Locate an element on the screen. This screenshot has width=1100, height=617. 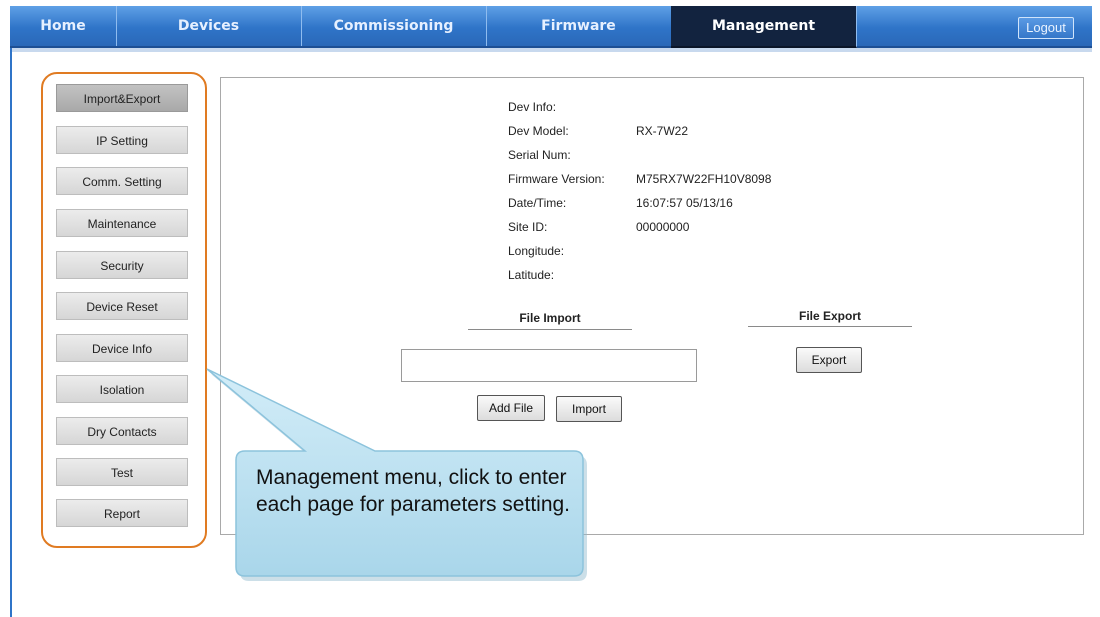
callout-bubble is located at coordinates (396, 474).